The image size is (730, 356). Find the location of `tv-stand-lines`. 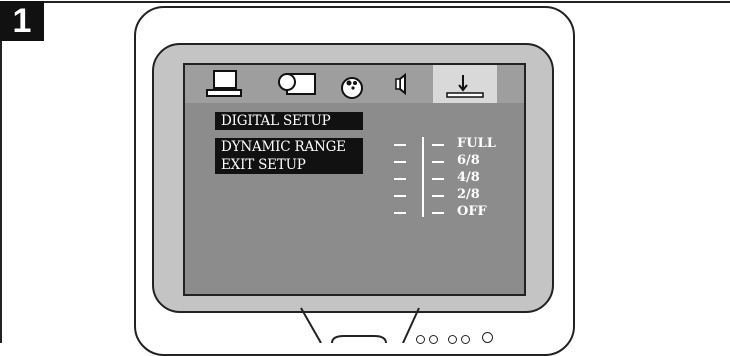

tv-stand-lines is located at coordinates (360, 325).